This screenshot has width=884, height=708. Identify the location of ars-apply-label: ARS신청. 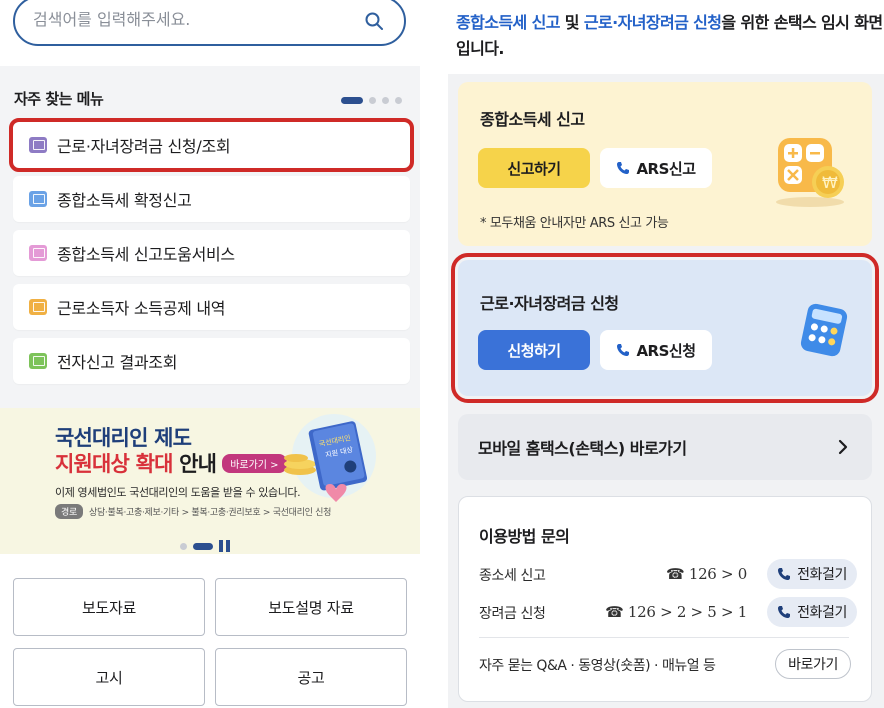
(666, 350).